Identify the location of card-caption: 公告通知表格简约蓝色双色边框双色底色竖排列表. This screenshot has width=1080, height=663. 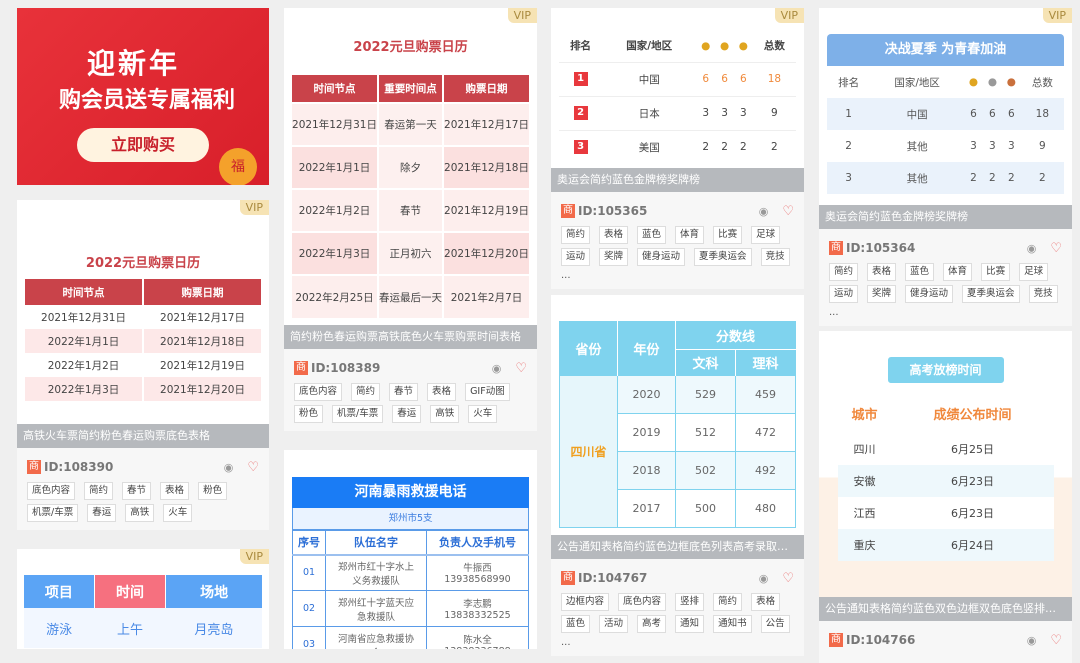
(945, 609).